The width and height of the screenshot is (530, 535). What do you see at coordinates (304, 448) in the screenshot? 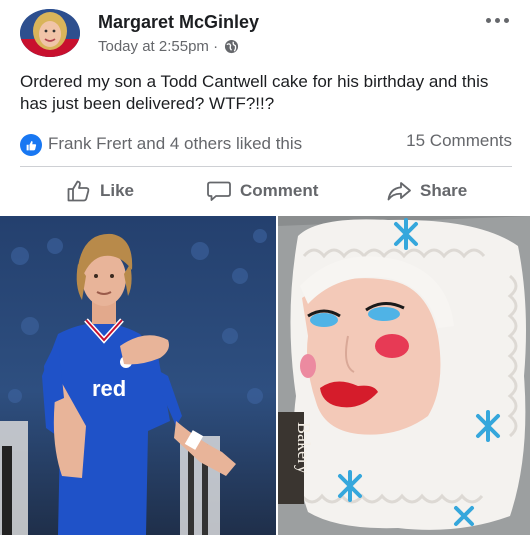
I see `bakery-box-label: Bakery` at bounding box center [304, 448].